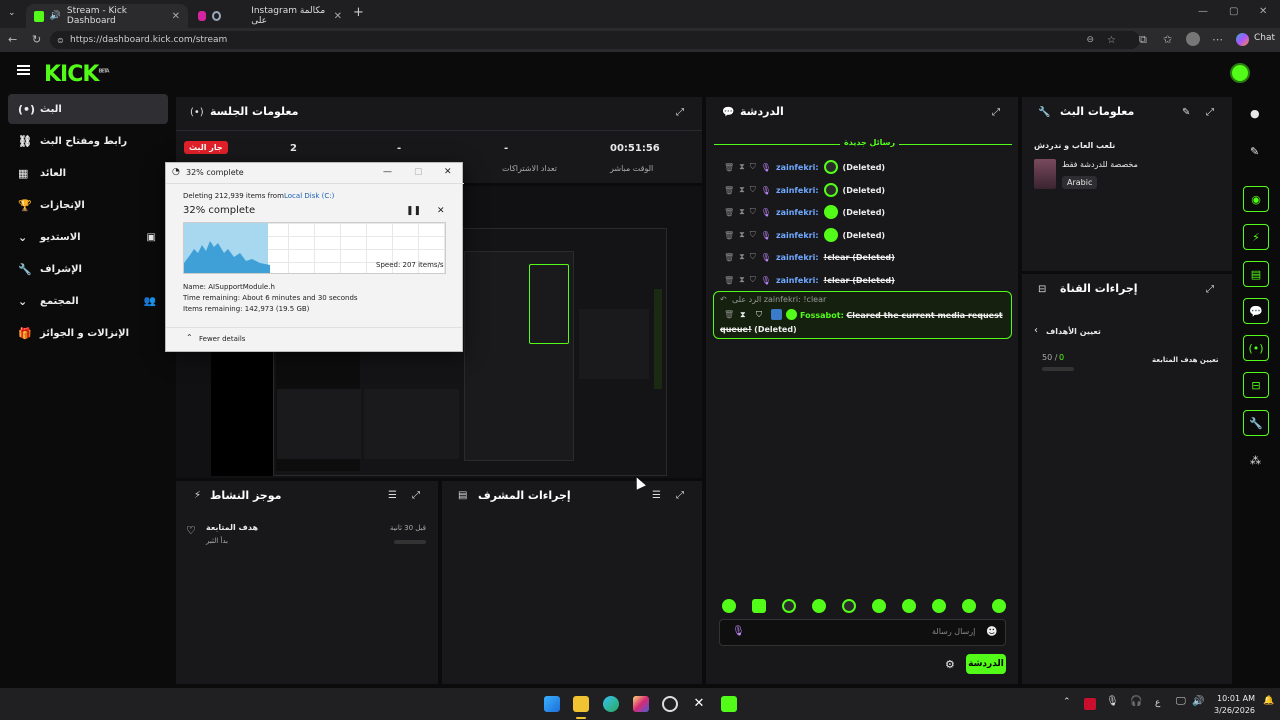 The height and width of the screenshot is (720, 1280). What do you see at coordinates (88, 109) in the screenshot?
I see `sidebar-item-stream: (•) البث` at bounding box center [88, 109].